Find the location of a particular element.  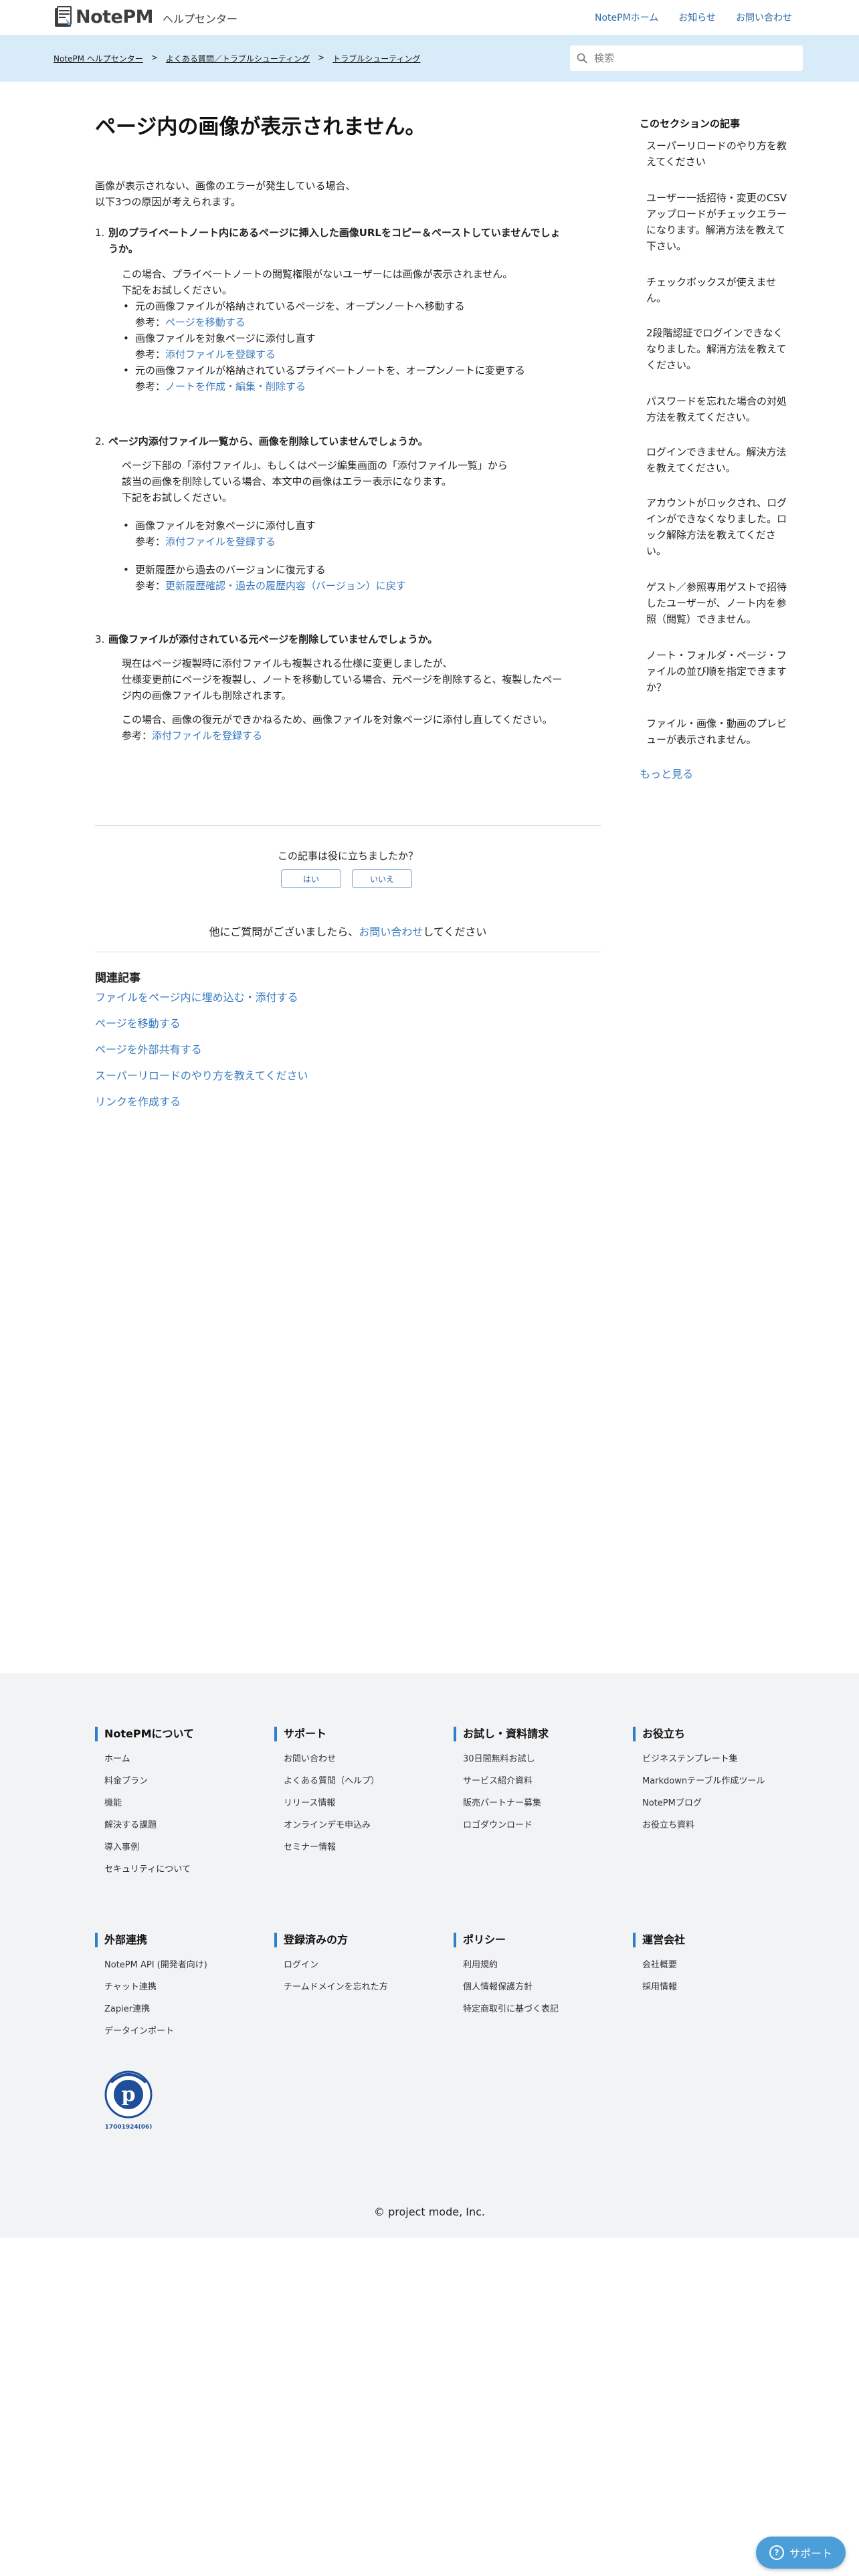

footer-link: チャット連携 is located at coordinates (186, 1987).